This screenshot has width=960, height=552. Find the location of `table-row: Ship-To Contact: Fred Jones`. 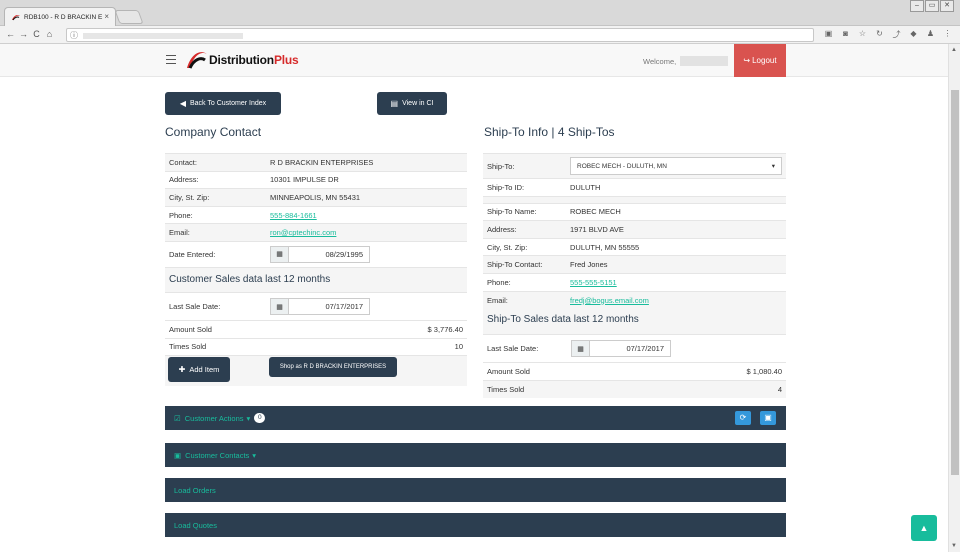

table-row: Ship-To Contact: Fred Jones is located at coordinates (634, 264).